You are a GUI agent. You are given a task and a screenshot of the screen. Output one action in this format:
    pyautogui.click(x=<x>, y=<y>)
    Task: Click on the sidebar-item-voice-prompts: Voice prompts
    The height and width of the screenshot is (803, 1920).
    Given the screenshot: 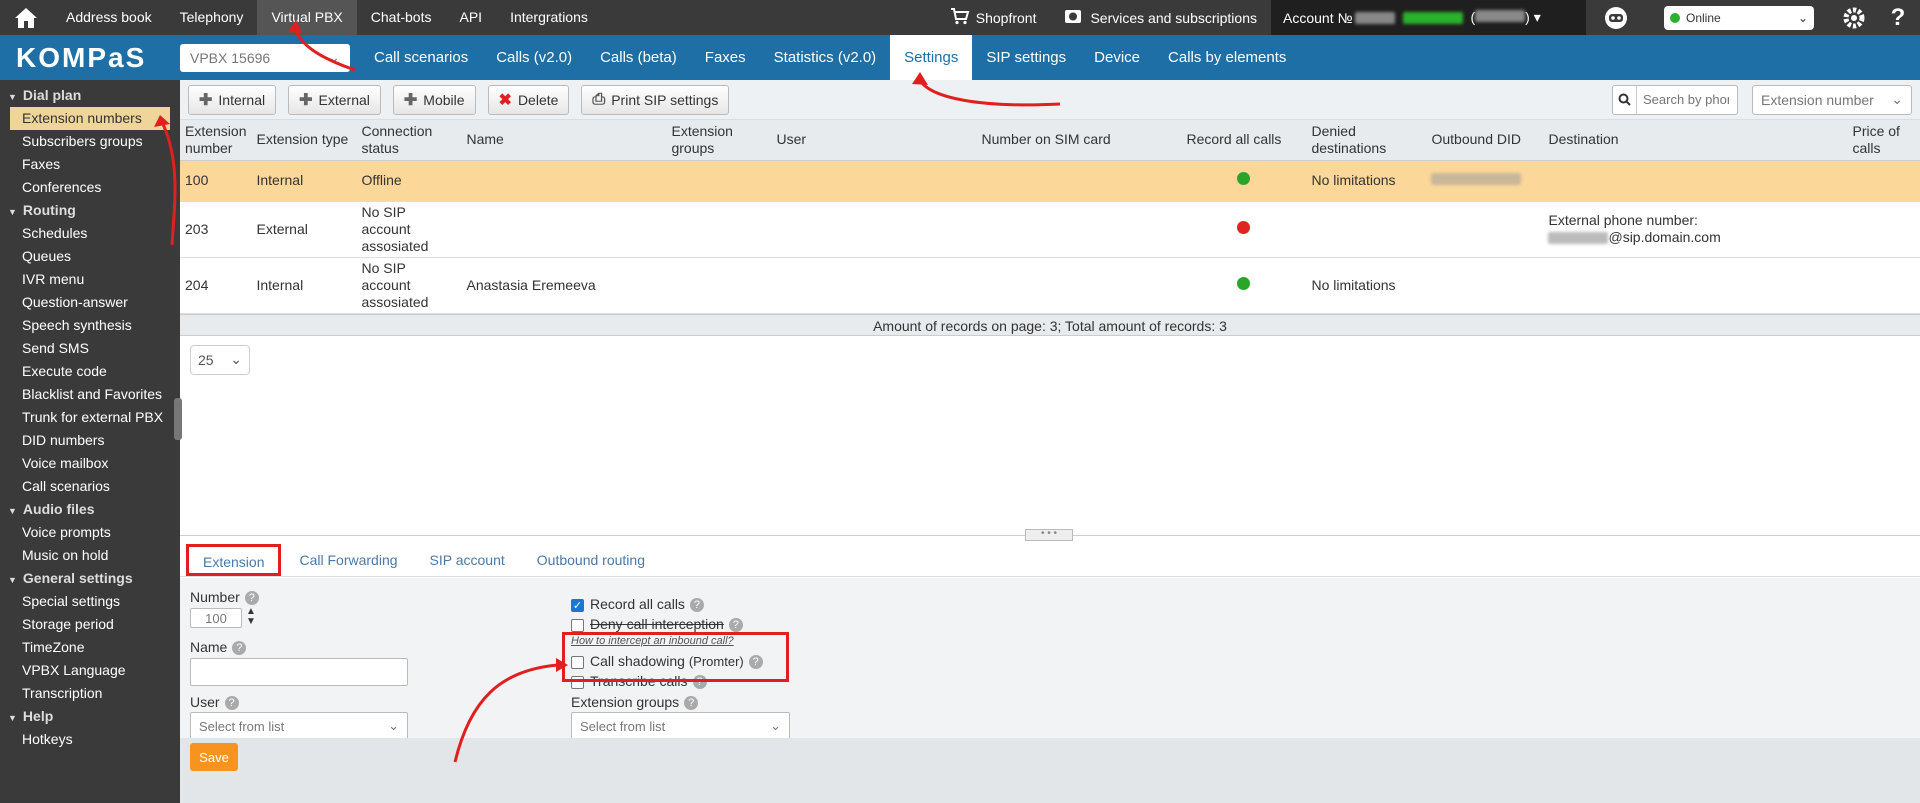 What is the action you would take?
    pyautogui.click(x=90, y=532)
    